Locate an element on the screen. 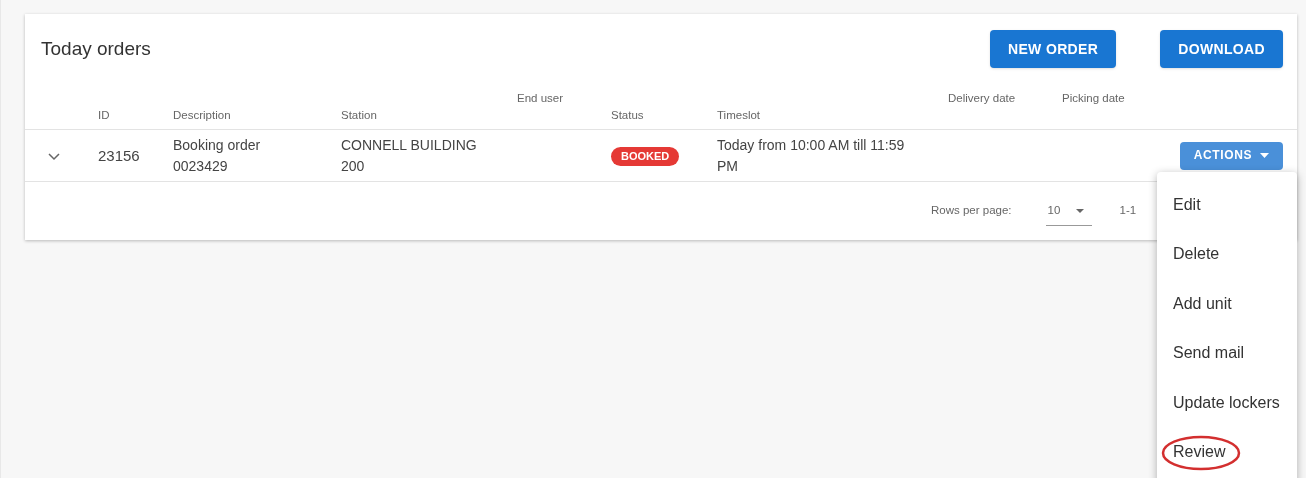  column-header: Status is located at coordinates (627, 115).